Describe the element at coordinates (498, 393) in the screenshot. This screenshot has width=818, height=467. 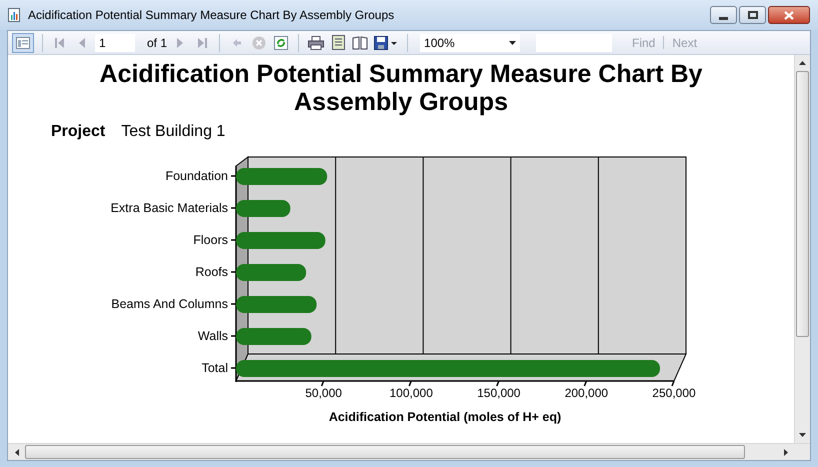
I see `tick-label: 150,000` at that location.